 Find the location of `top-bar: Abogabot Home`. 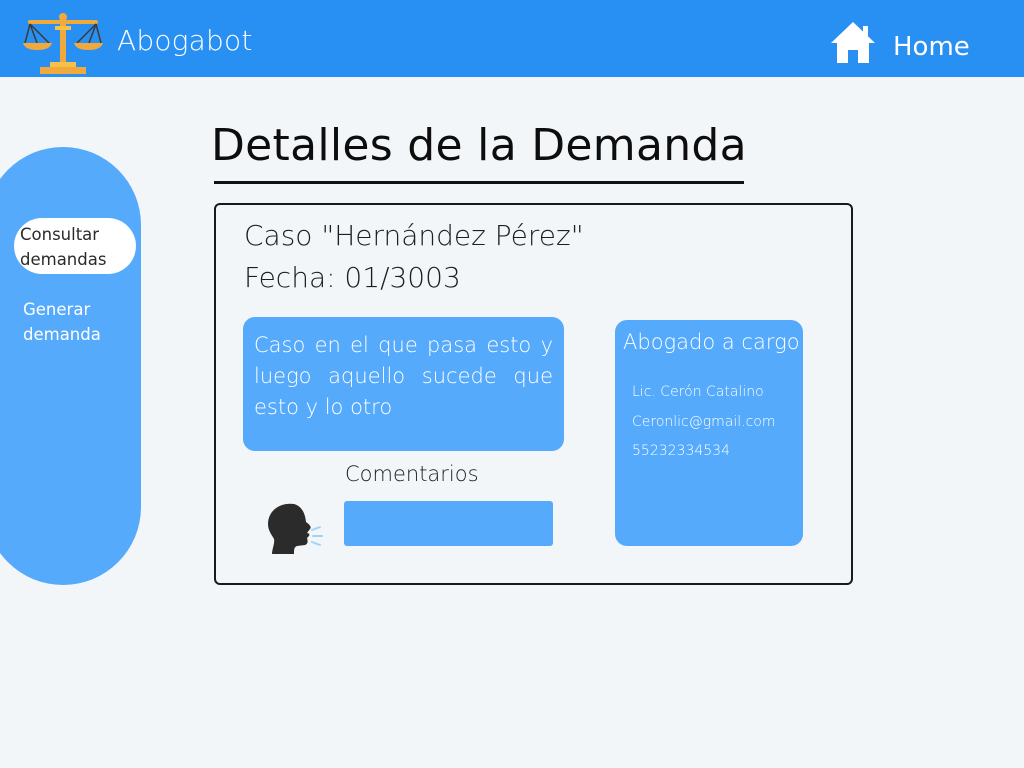

top-bar: Abogabot Home is located at coordinates (512, 38).